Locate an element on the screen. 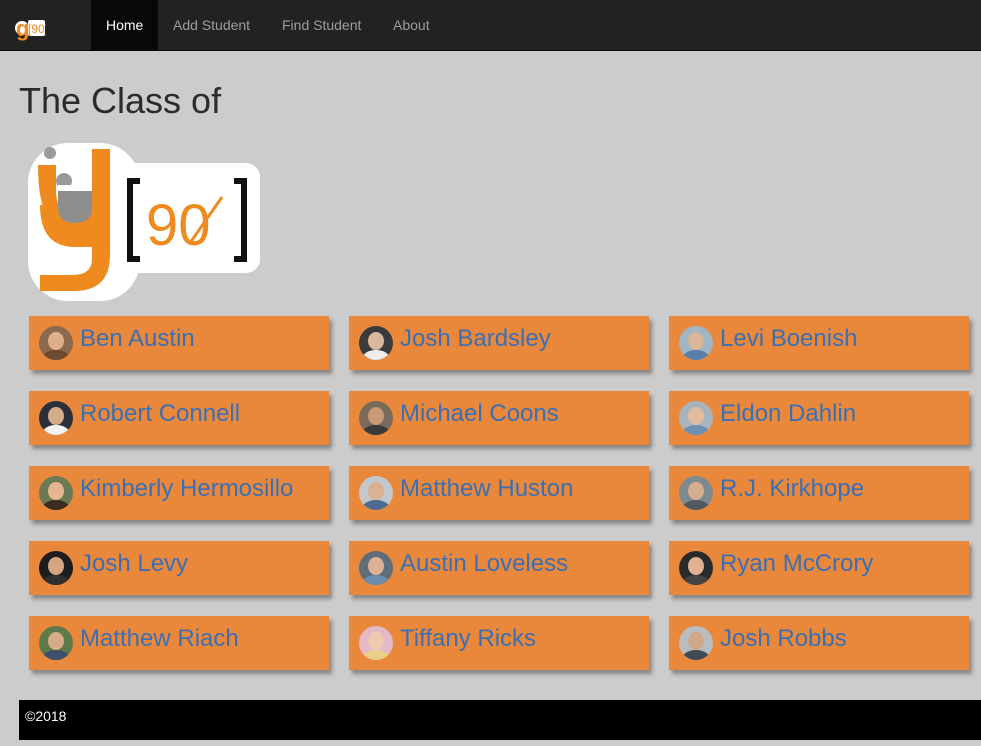  student-card: Ben Austin is located at coordinates (179, 343).